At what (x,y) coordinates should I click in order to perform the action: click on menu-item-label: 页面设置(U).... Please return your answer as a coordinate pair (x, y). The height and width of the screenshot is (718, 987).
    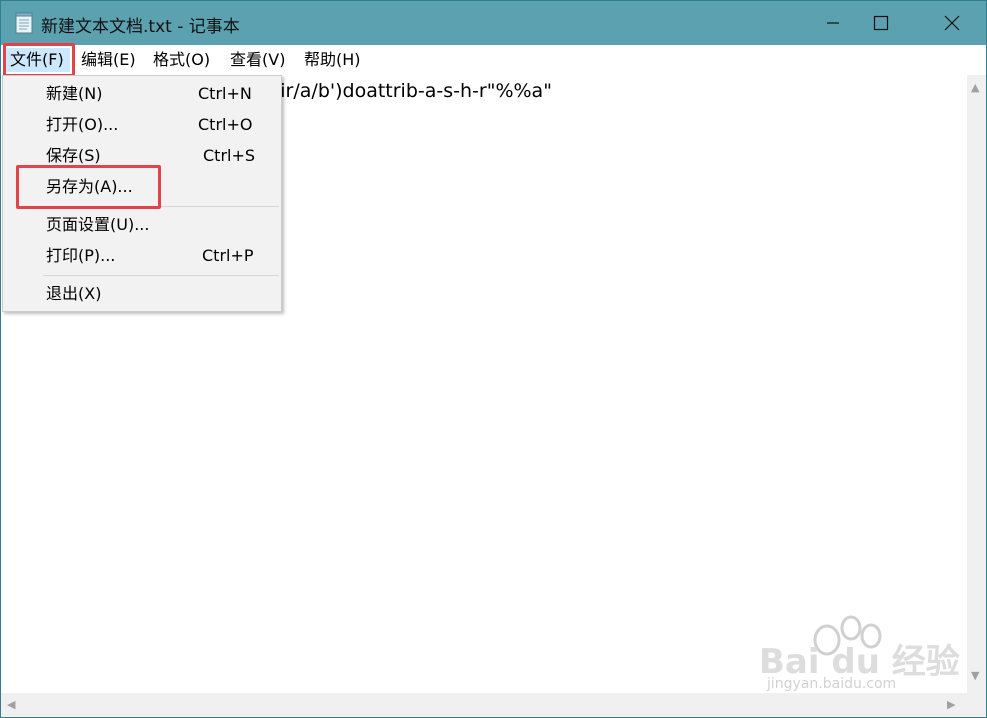
    Looking at the image, I should click on (98, 224).